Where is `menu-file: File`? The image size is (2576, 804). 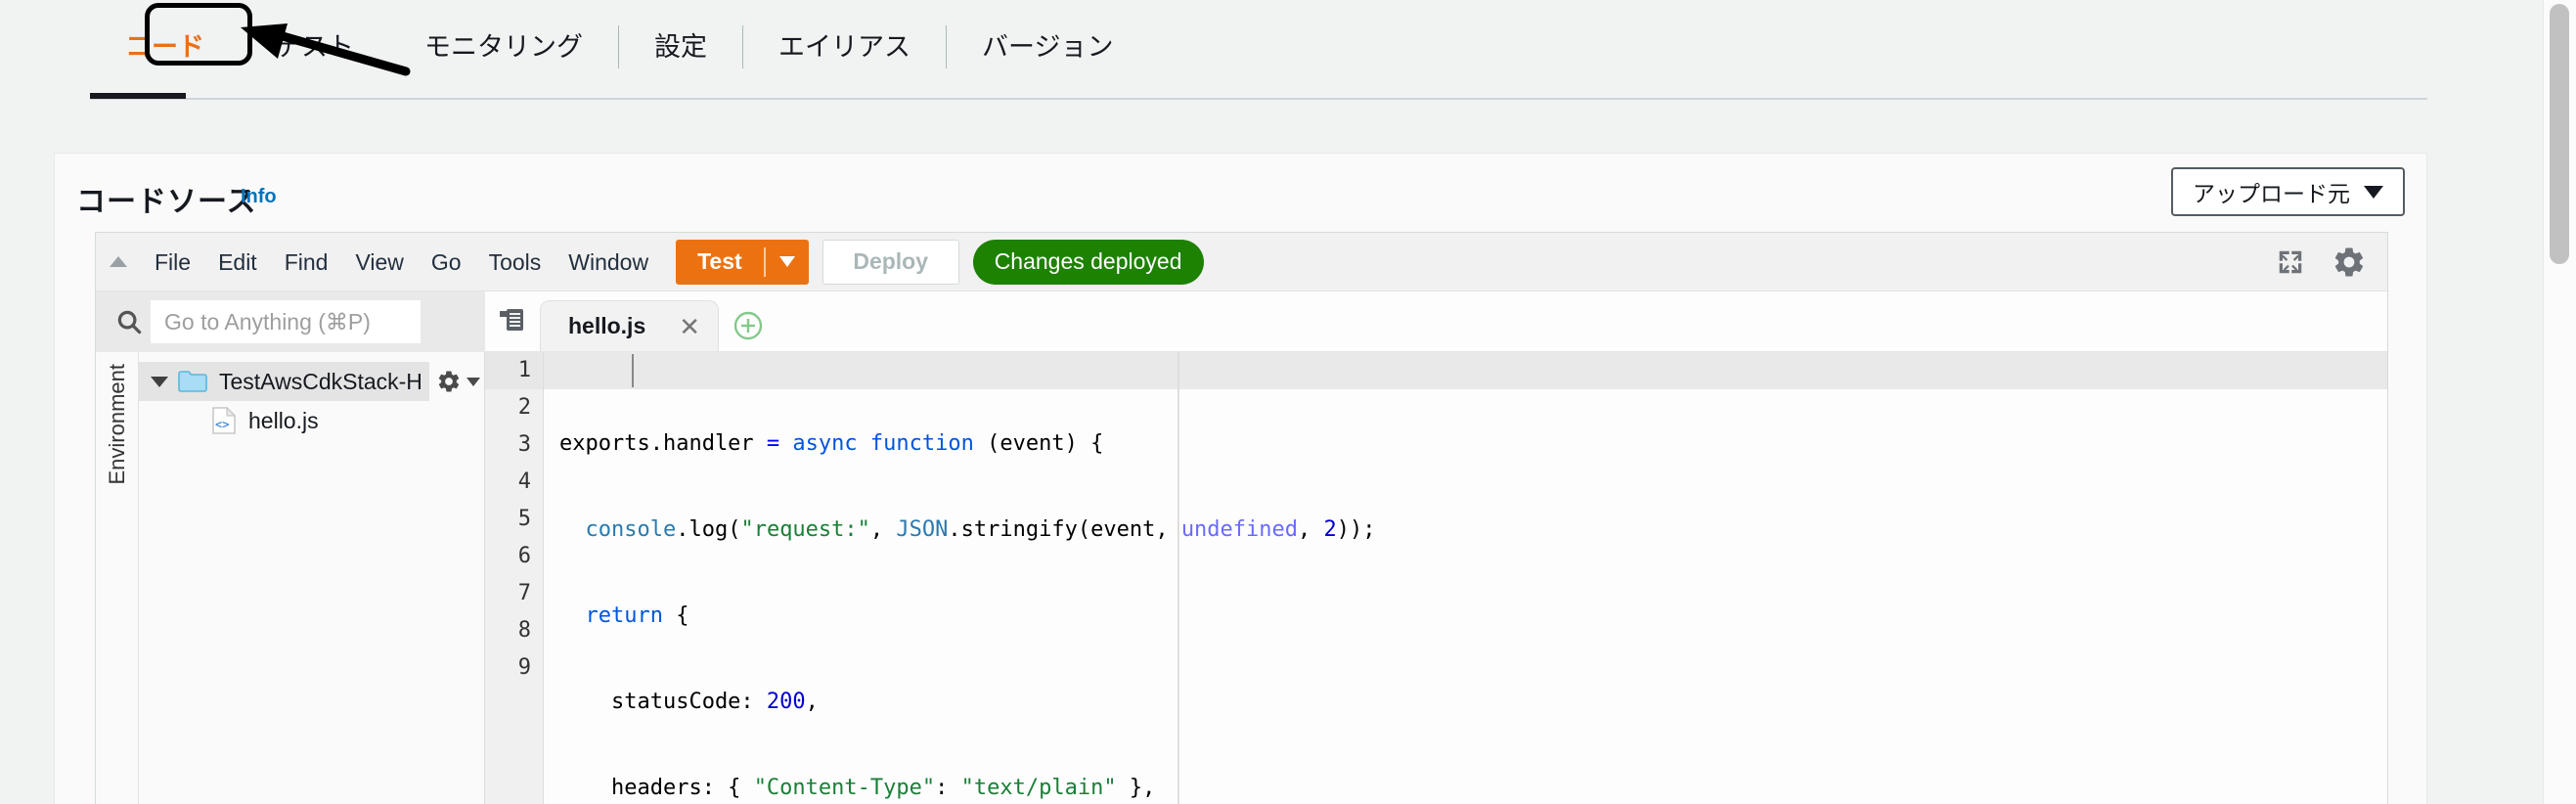
menu-file: File is located at coordinates (172, 262).